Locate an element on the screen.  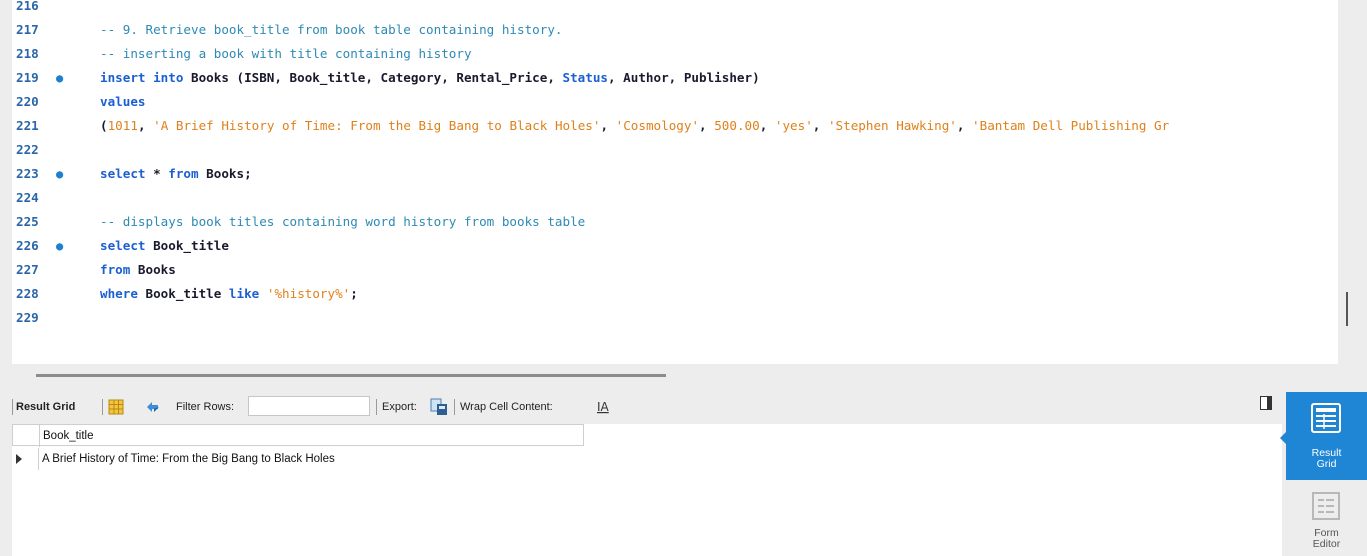
code-text: select Book_title is located at coordinates (164, 246).